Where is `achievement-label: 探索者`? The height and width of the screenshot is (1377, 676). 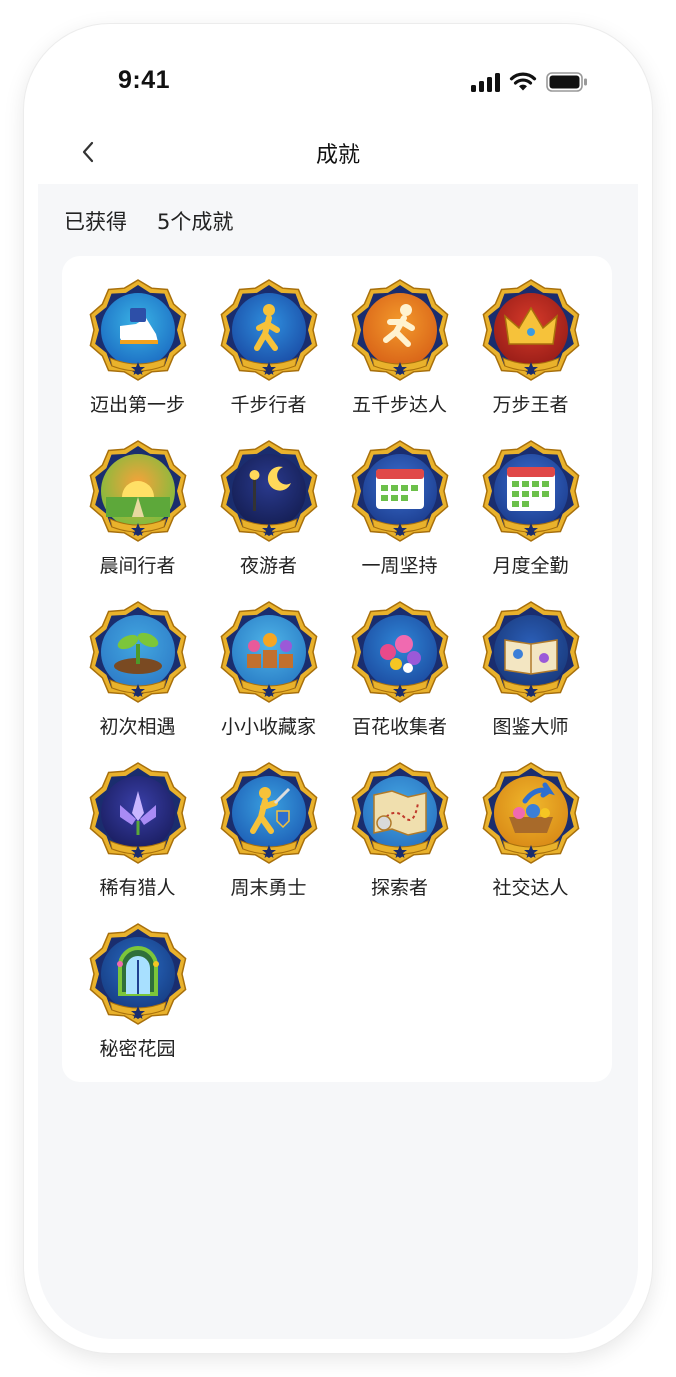
achievement-label: 探索者 is located at coordinates (399, 888).